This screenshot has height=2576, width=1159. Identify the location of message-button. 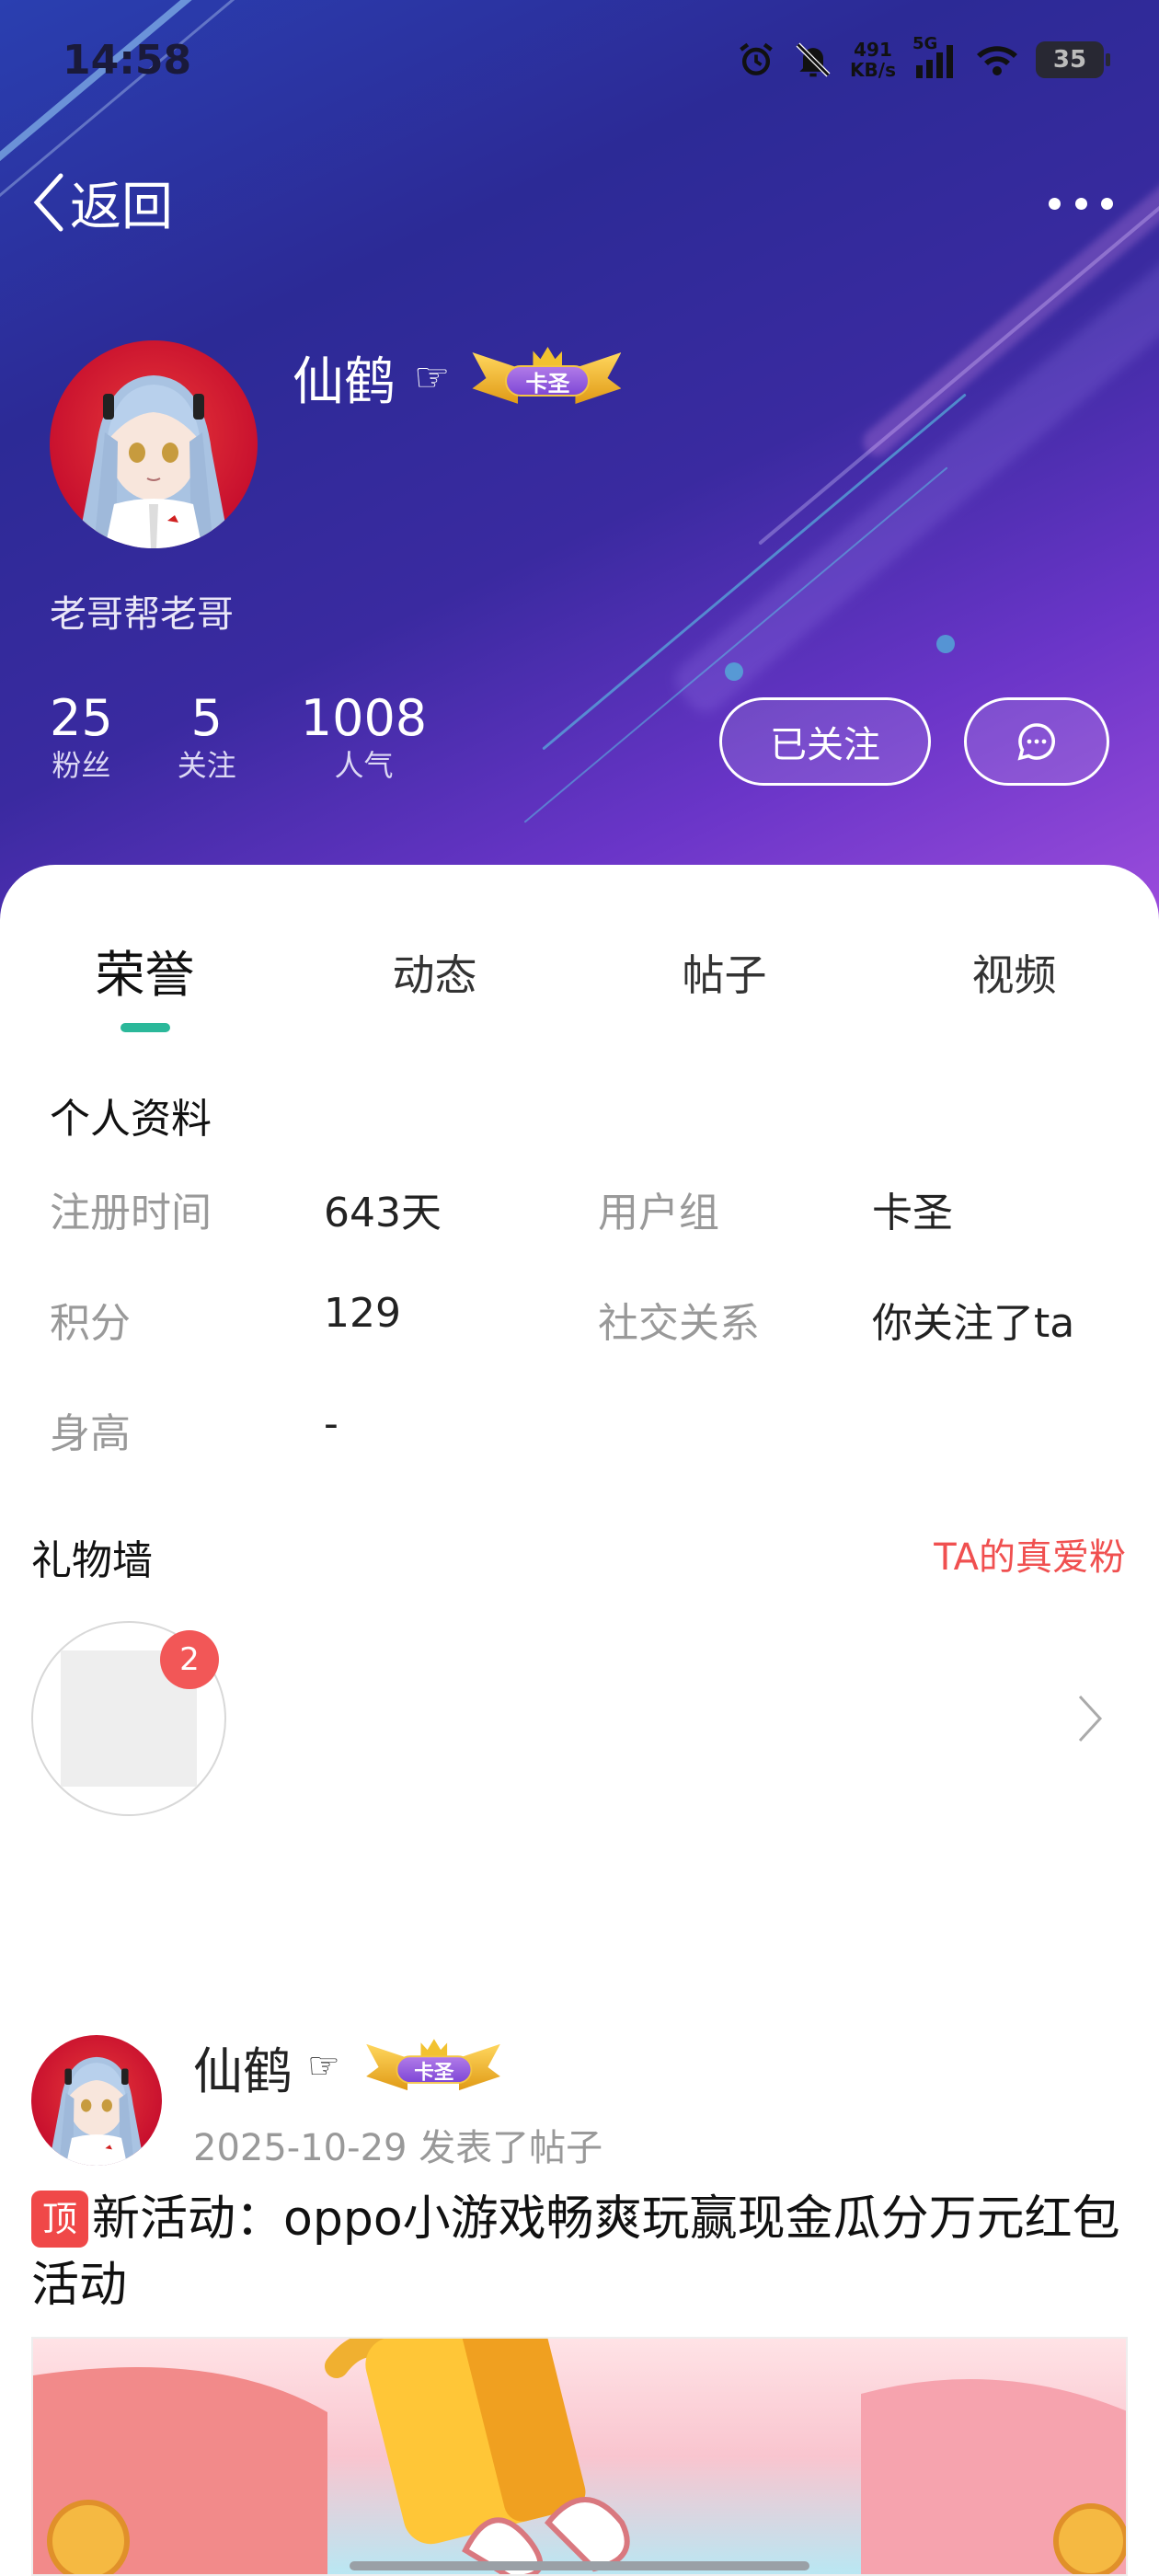
(1036, 741).